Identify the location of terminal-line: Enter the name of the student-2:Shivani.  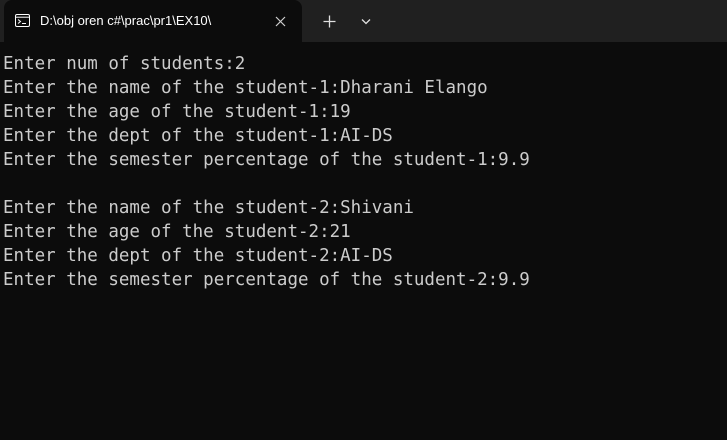
(208, 208).